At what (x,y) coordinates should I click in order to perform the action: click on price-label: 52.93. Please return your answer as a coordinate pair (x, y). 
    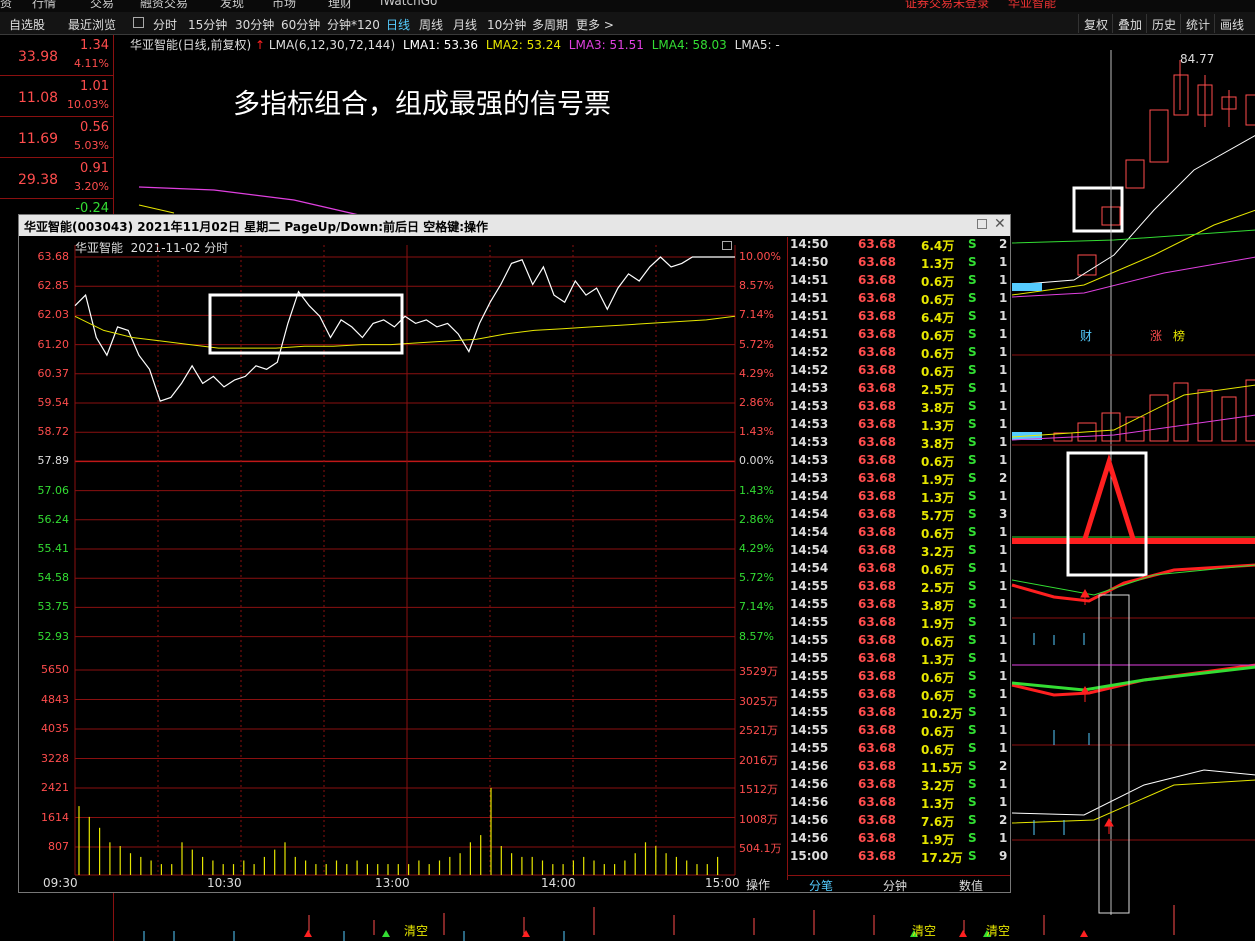
    Looking at the image, I should click on (53, 636).